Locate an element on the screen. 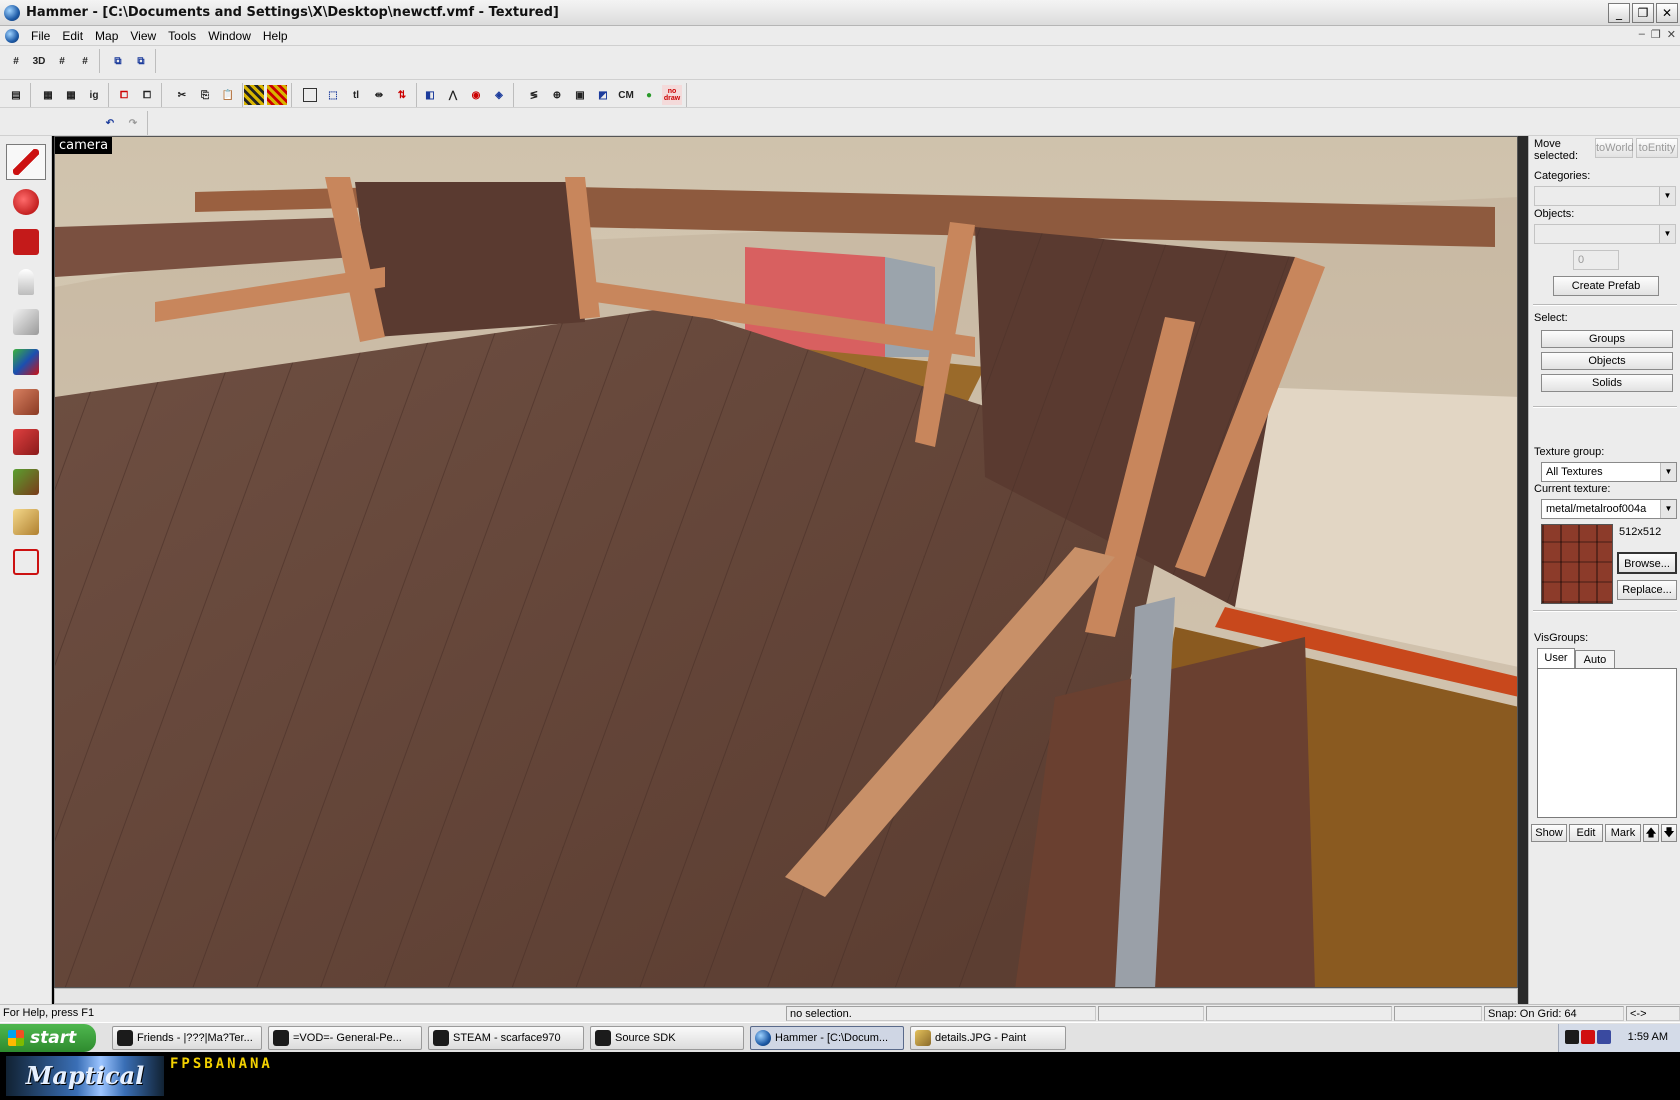 This screenshot has width=1680, height=1100. menu-window: Window is located at coordinates (229, 36).